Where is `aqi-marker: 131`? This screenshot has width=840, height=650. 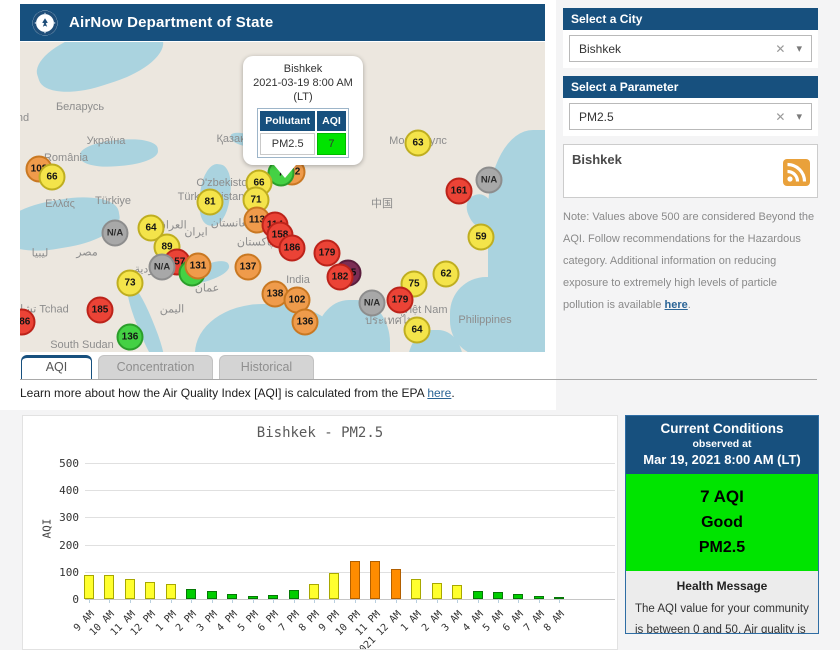
aqi-marker: 131 is located at coordinates (198, 266).